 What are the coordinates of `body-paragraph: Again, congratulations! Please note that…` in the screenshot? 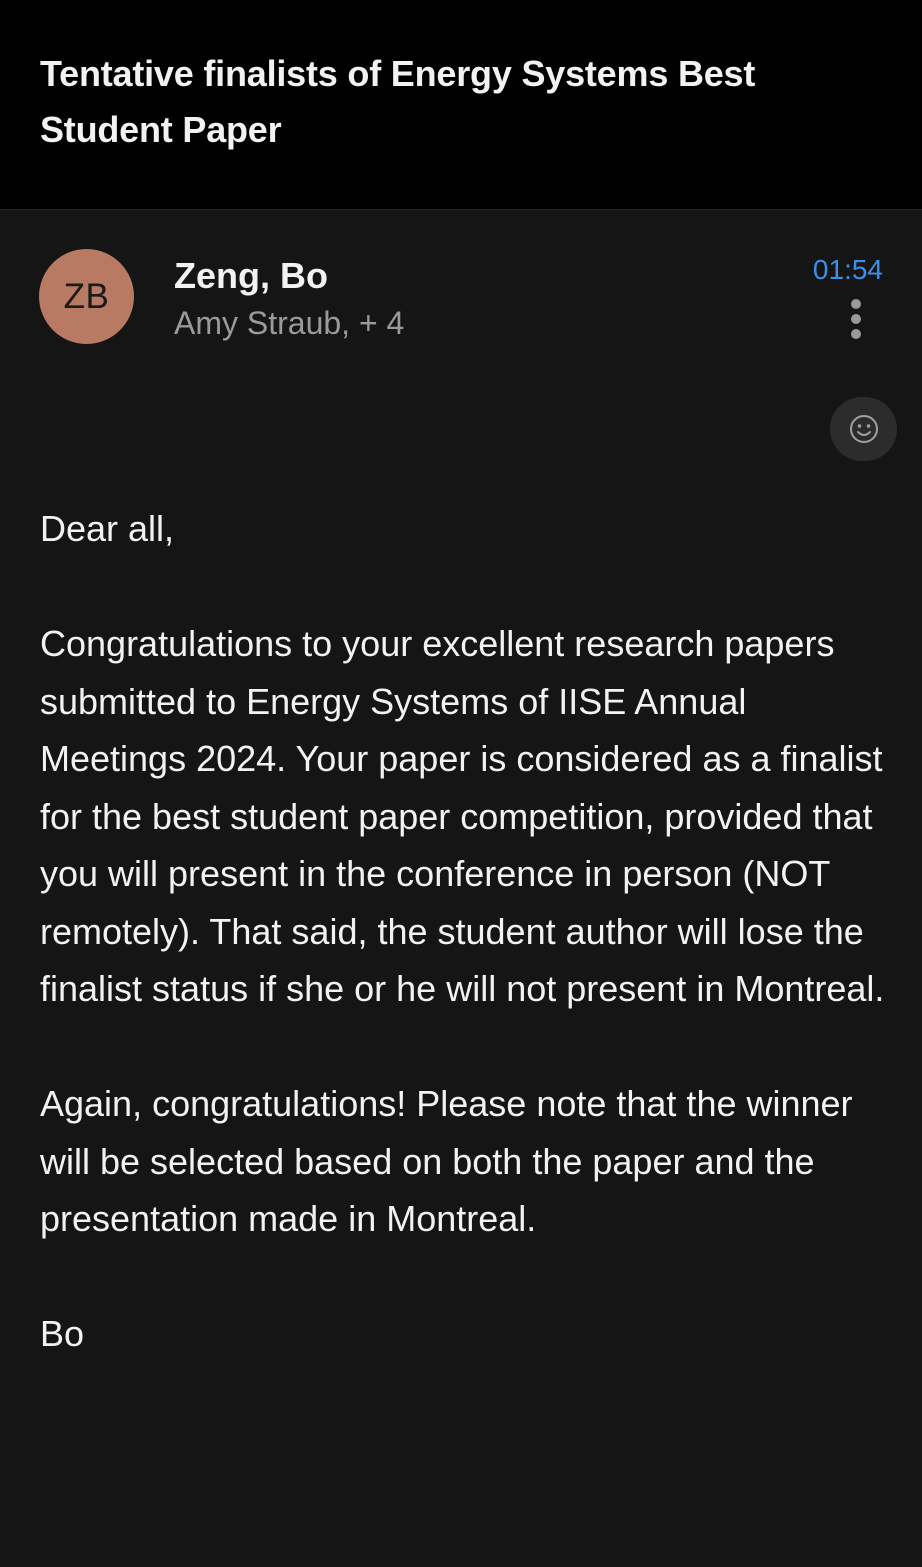 It's located at (446, 1161).